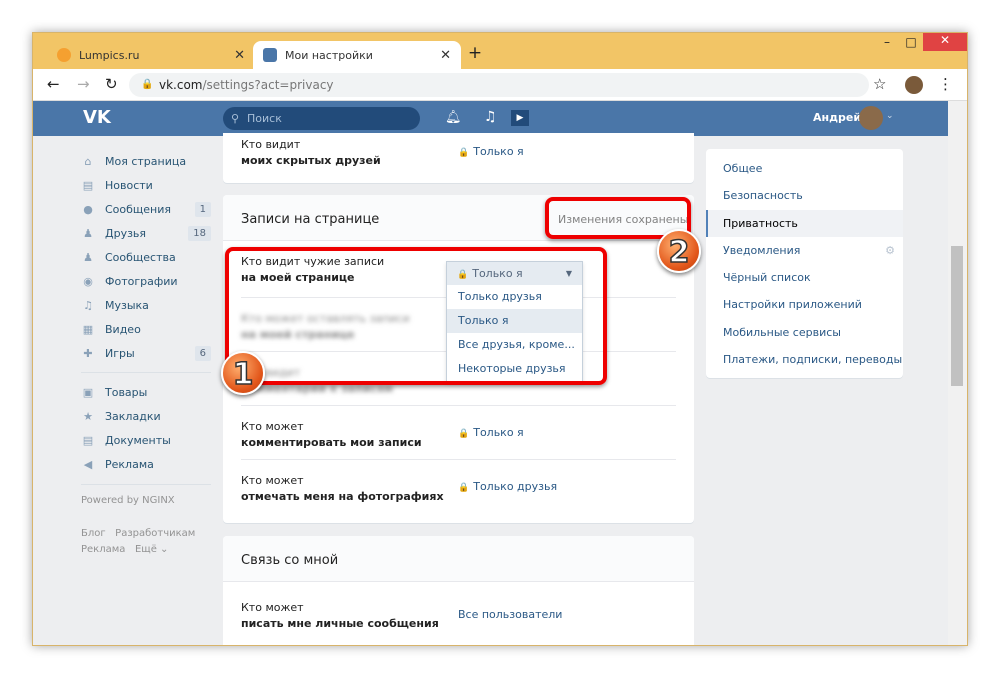  I want to click on settings-menu-item: Безопасность, so click(804, 195).